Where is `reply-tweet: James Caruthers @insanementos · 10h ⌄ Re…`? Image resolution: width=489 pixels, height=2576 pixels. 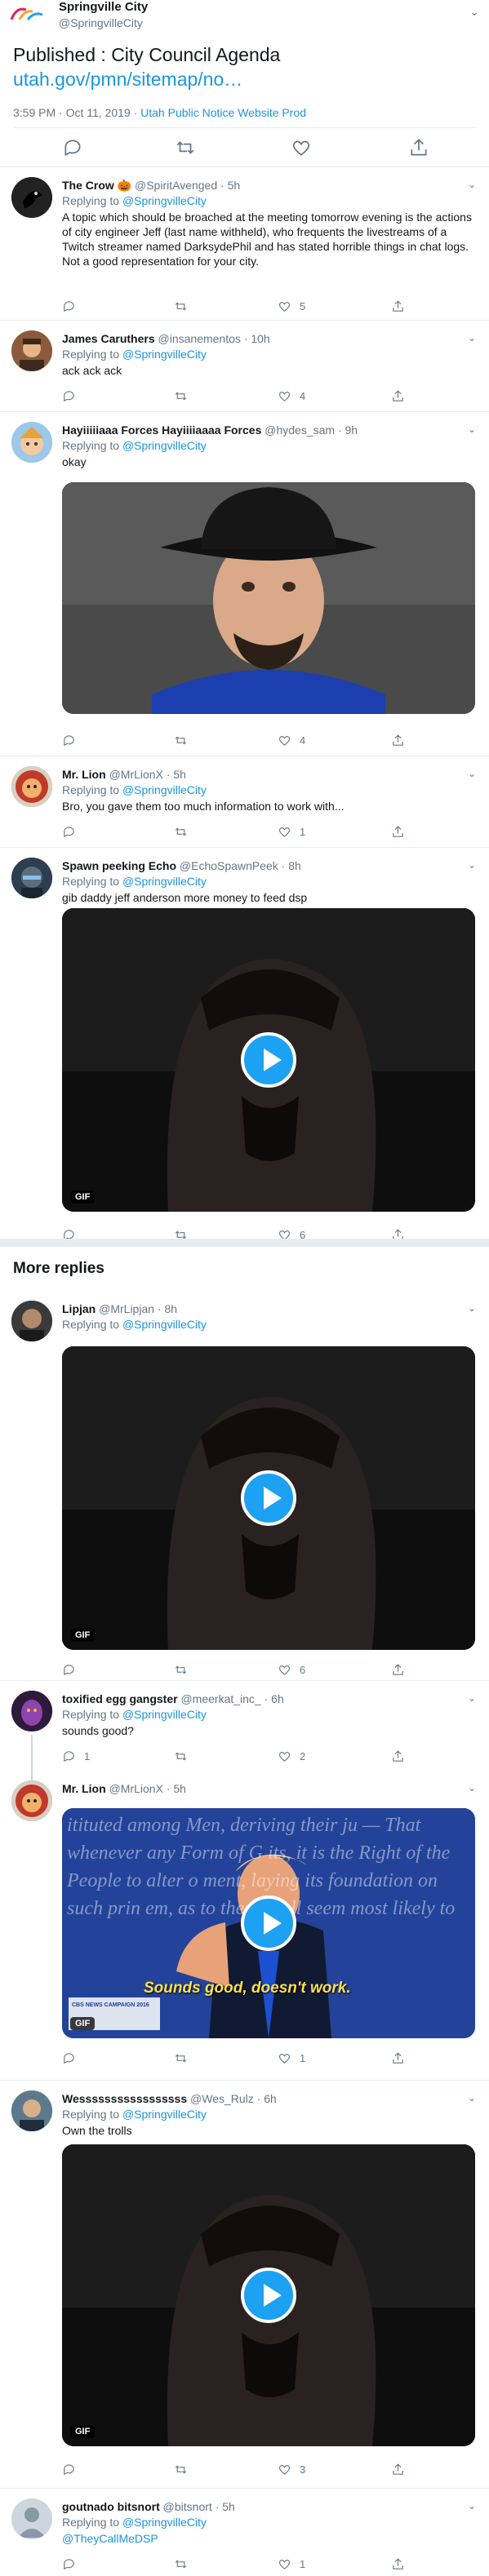 reply-tweet: James Caruthers @insanementos · 10h ⌄ Re… is located at coordinates (244, 366).